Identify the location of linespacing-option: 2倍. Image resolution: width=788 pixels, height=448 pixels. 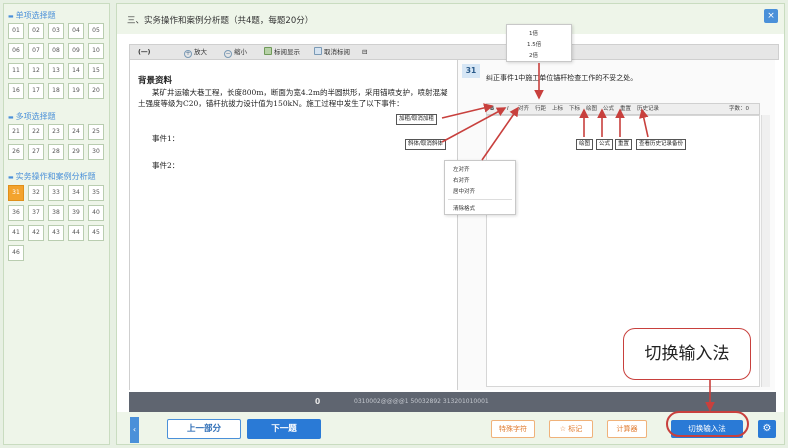
(533, 55).